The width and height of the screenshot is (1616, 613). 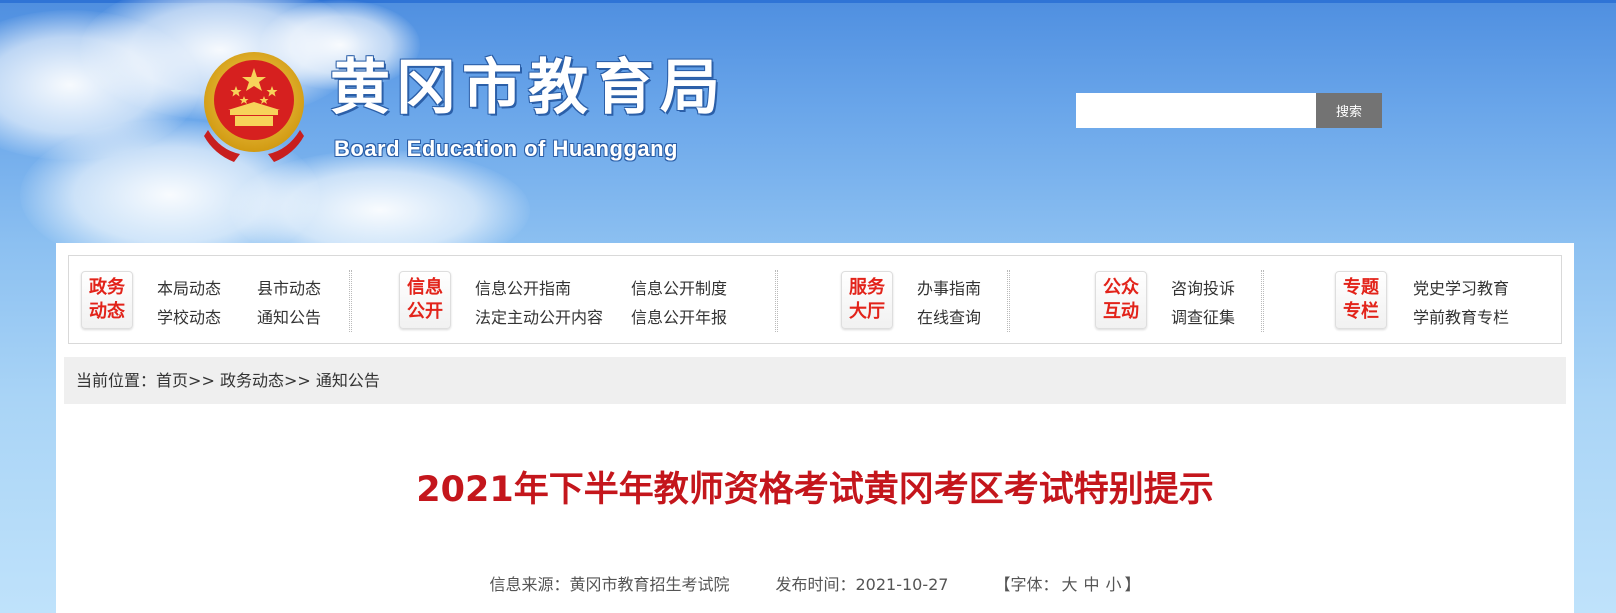 What do you see at coordinates (506, 148) in the screenshot?
I see `site-subtitle: Board Education of Huanggang` at bounding box center [506, 148].